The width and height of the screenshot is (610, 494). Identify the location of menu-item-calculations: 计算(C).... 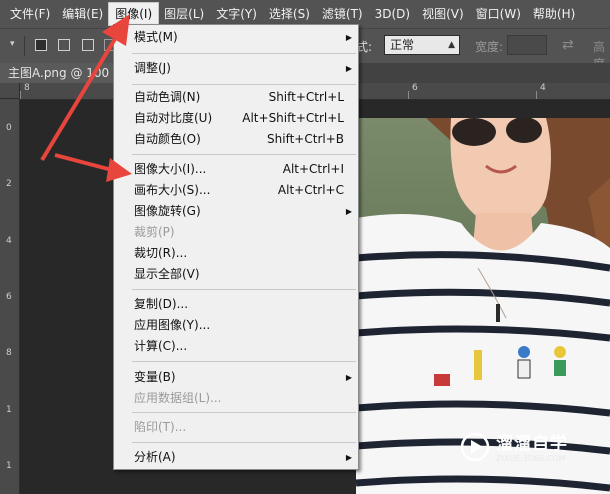
(236, 346).